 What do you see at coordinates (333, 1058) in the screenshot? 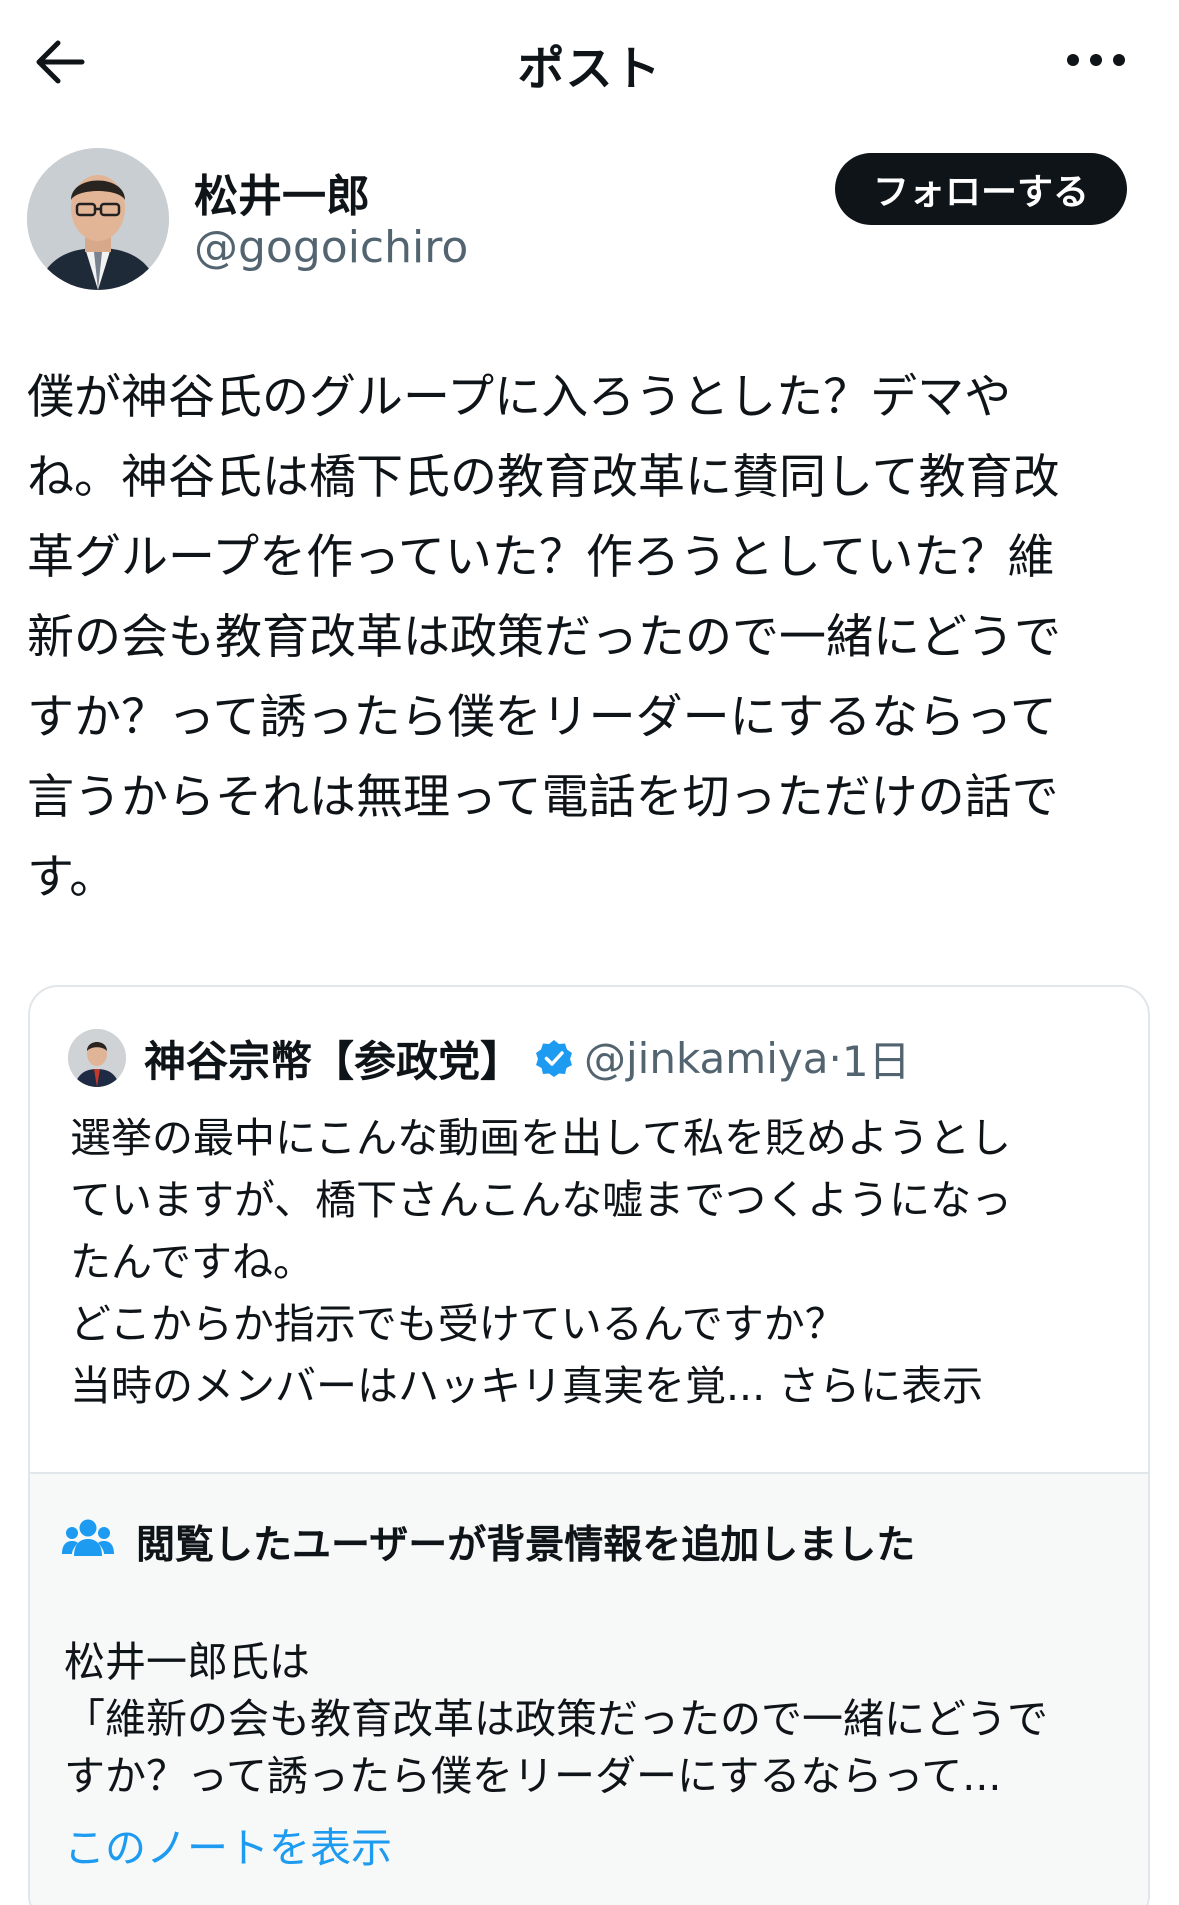
I see `quoted-author-name: 神谷宗幣【参政党】` at bounding box center [333, 1058].